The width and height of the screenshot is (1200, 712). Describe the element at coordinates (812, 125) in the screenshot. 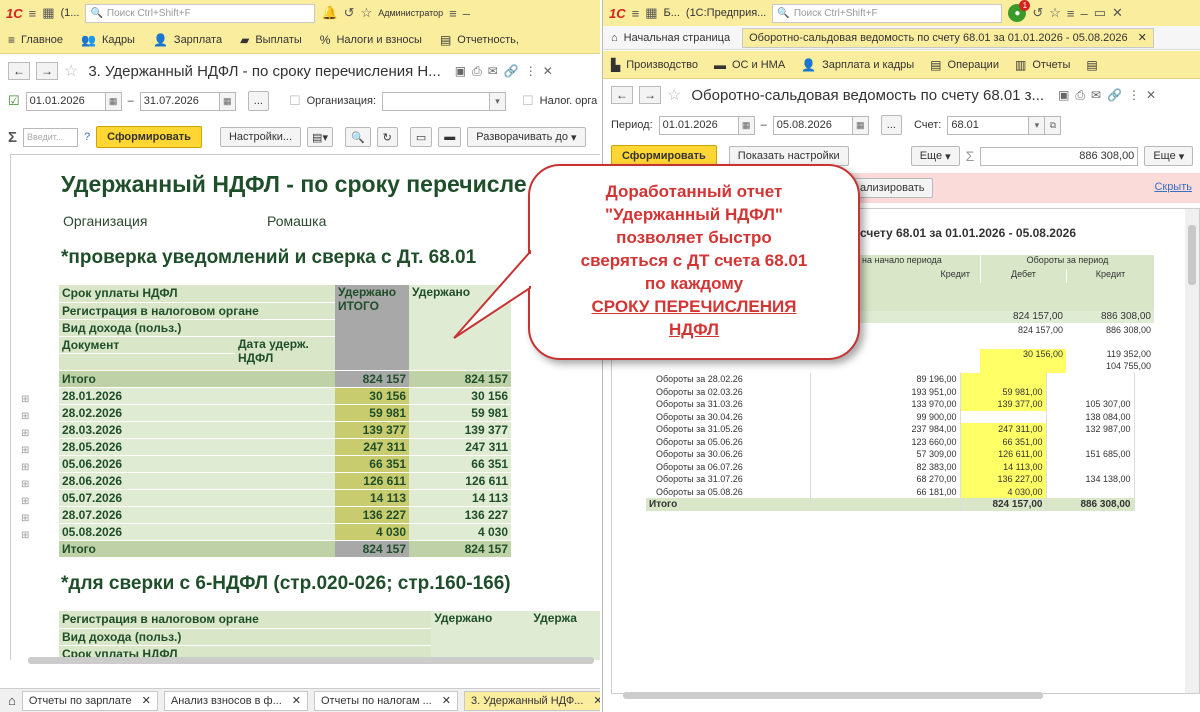

I see `date-to-field: 05.08.2026` at that location.